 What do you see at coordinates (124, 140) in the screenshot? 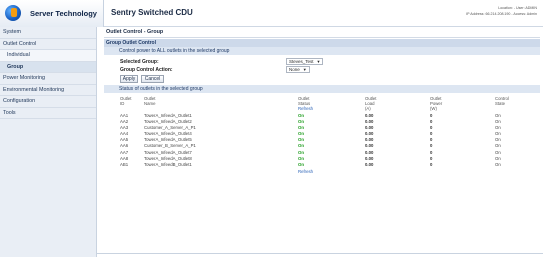
I see `outlet-id: AA5` at bounding box center [124, 140].